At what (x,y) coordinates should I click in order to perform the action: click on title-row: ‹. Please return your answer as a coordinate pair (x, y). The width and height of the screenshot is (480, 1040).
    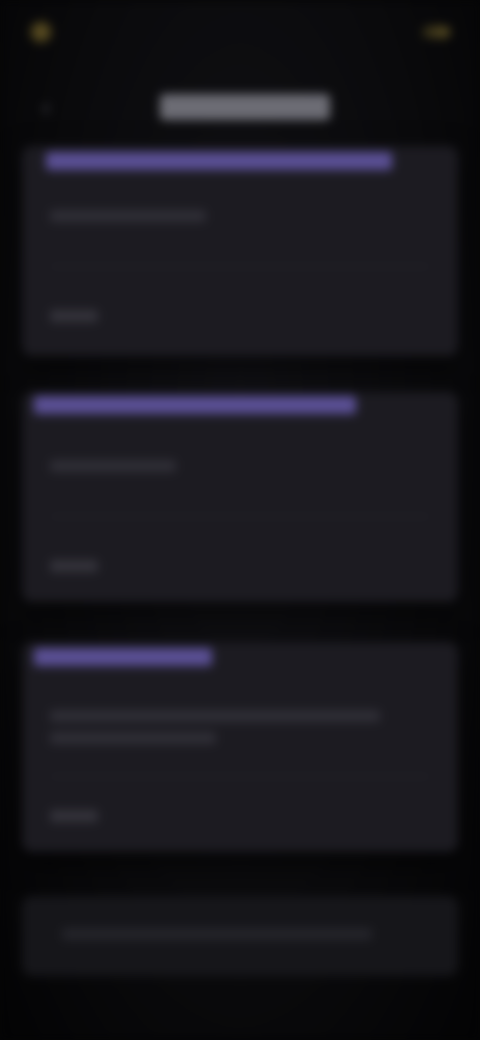
    Looking at the image, I should click on (240, 108).